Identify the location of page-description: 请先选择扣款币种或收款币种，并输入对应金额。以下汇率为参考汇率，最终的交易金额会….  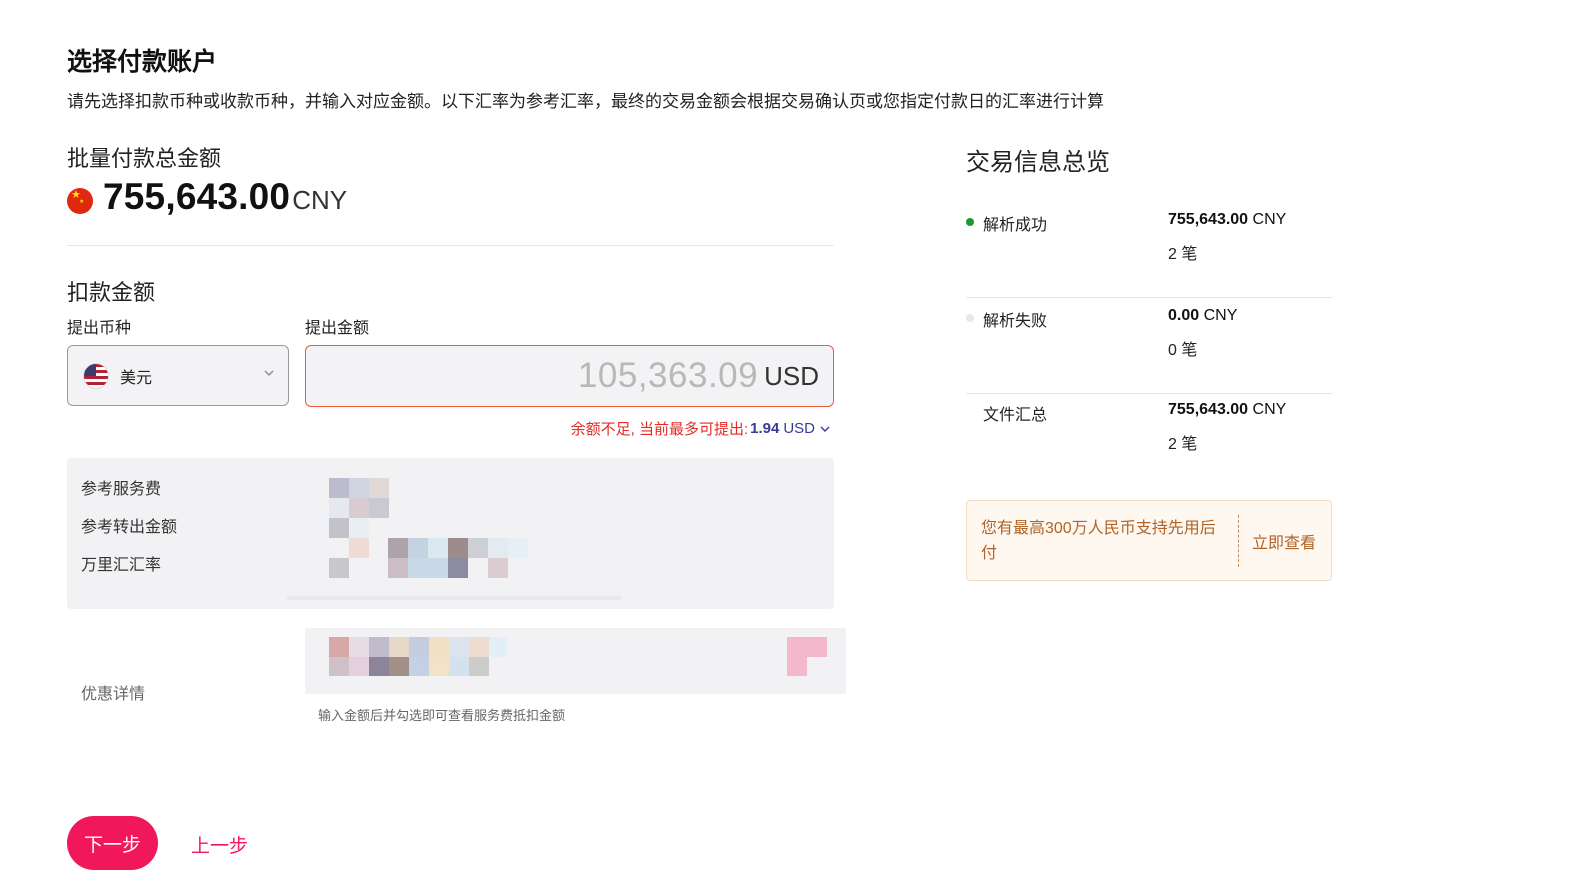
(585, 101).